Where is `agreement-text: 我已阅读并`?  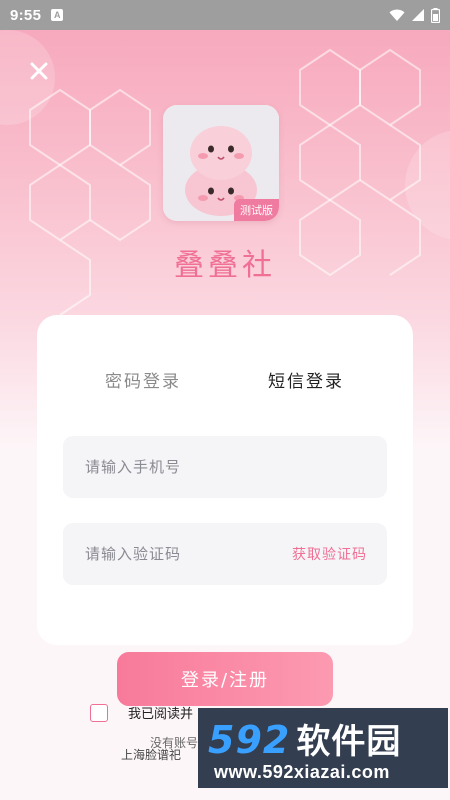 agreement-text: 我已阅读并 is located at coordinates (161, 714).